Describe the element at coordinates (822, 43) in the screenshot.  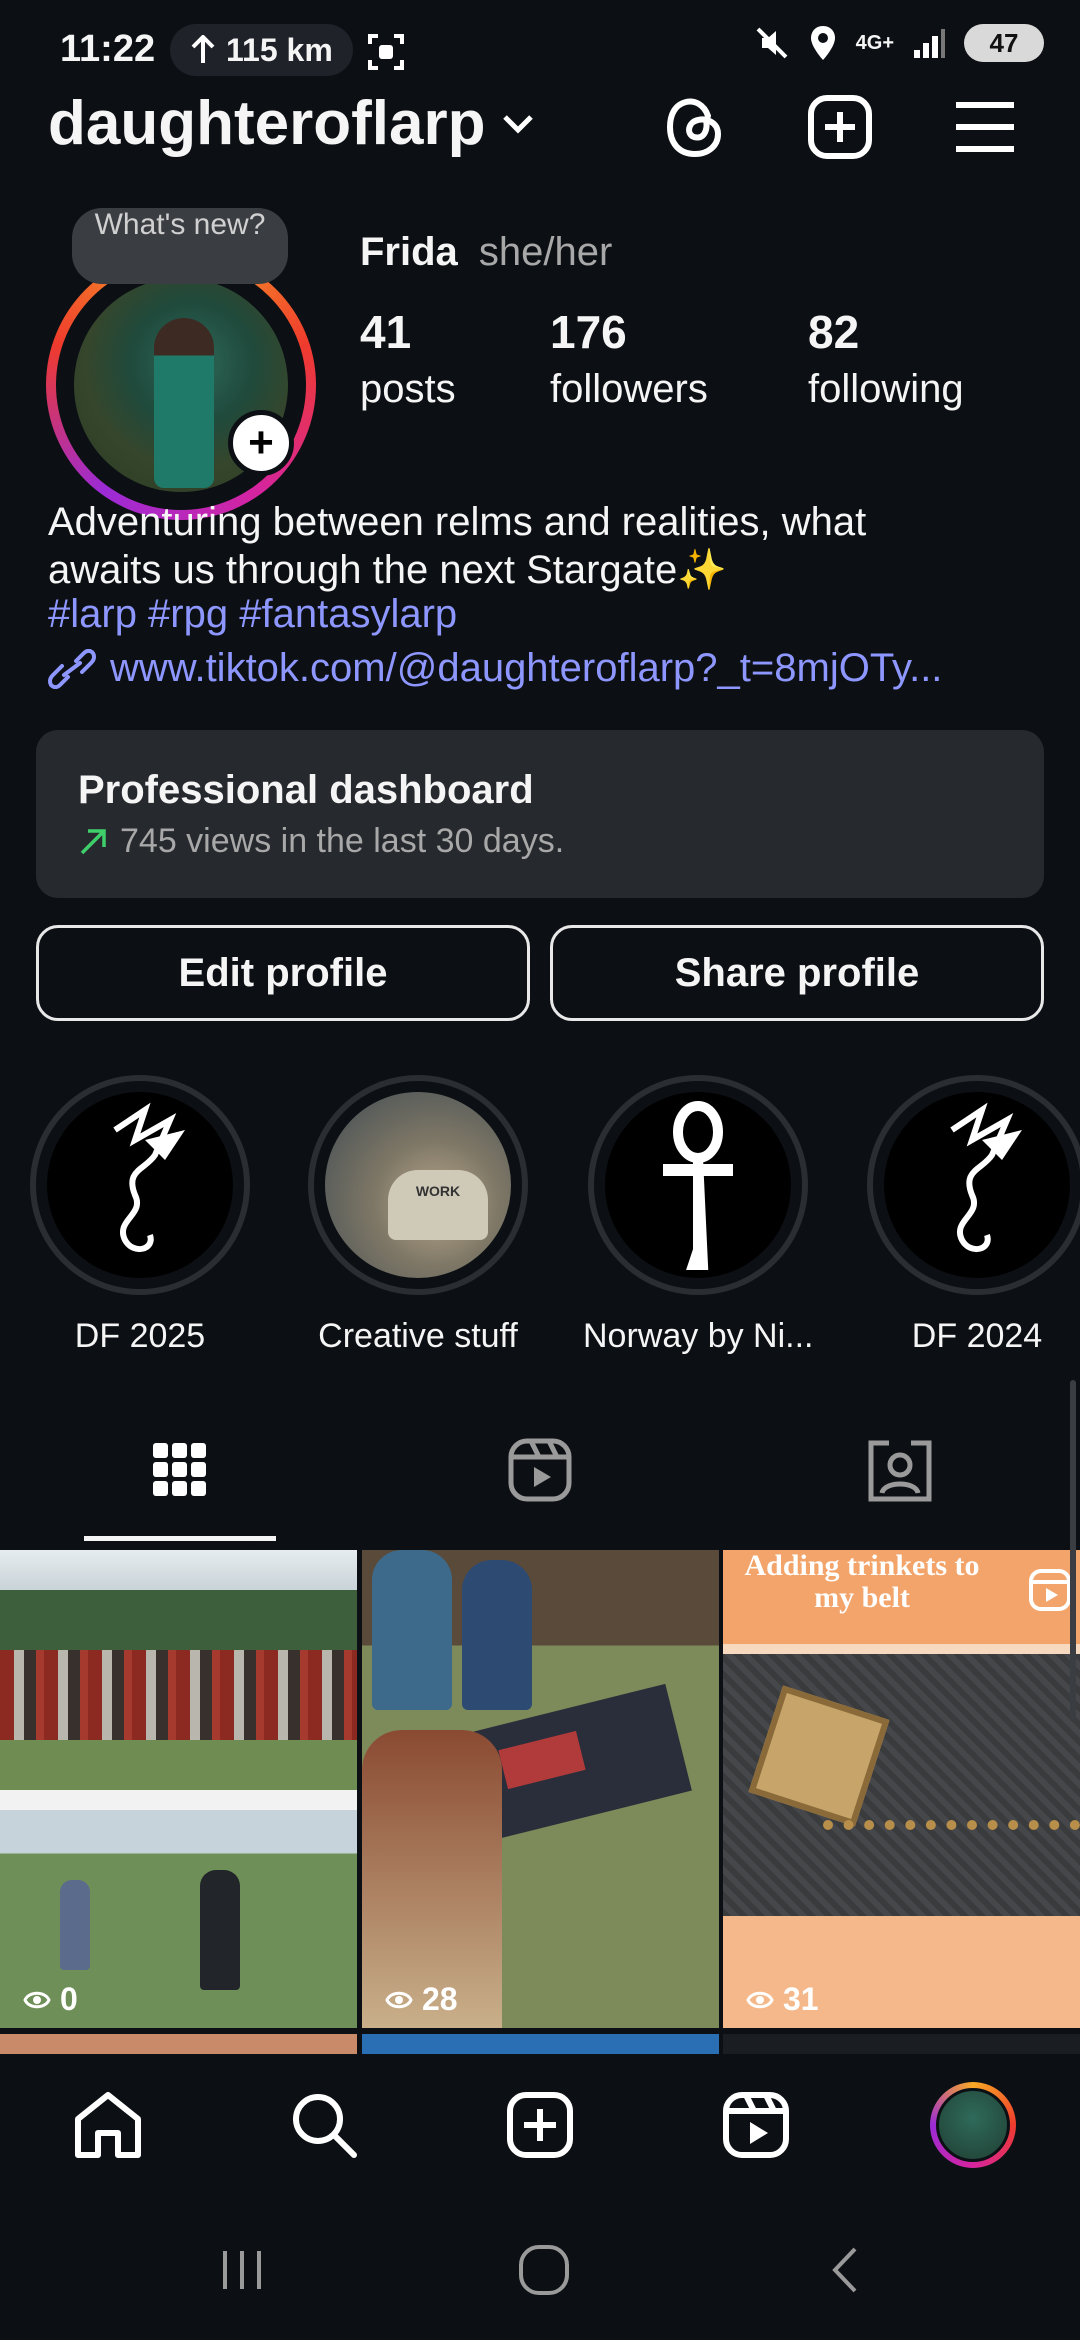
I see `location-icon` at that location.